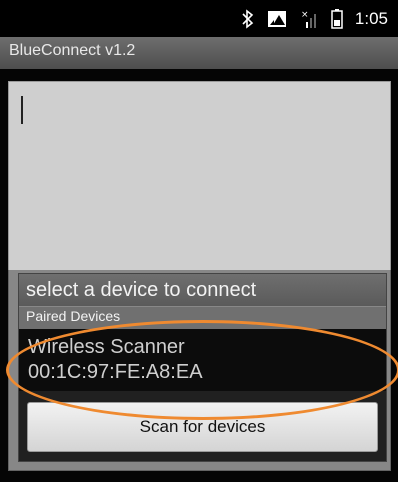 Image resolution: width=398 pixels, height=482 pixels. What do you see at coordinates (72, 50) in the screenshot?
I see `app-title: BlueConnect v1.2` at bounding box center [72, 50].